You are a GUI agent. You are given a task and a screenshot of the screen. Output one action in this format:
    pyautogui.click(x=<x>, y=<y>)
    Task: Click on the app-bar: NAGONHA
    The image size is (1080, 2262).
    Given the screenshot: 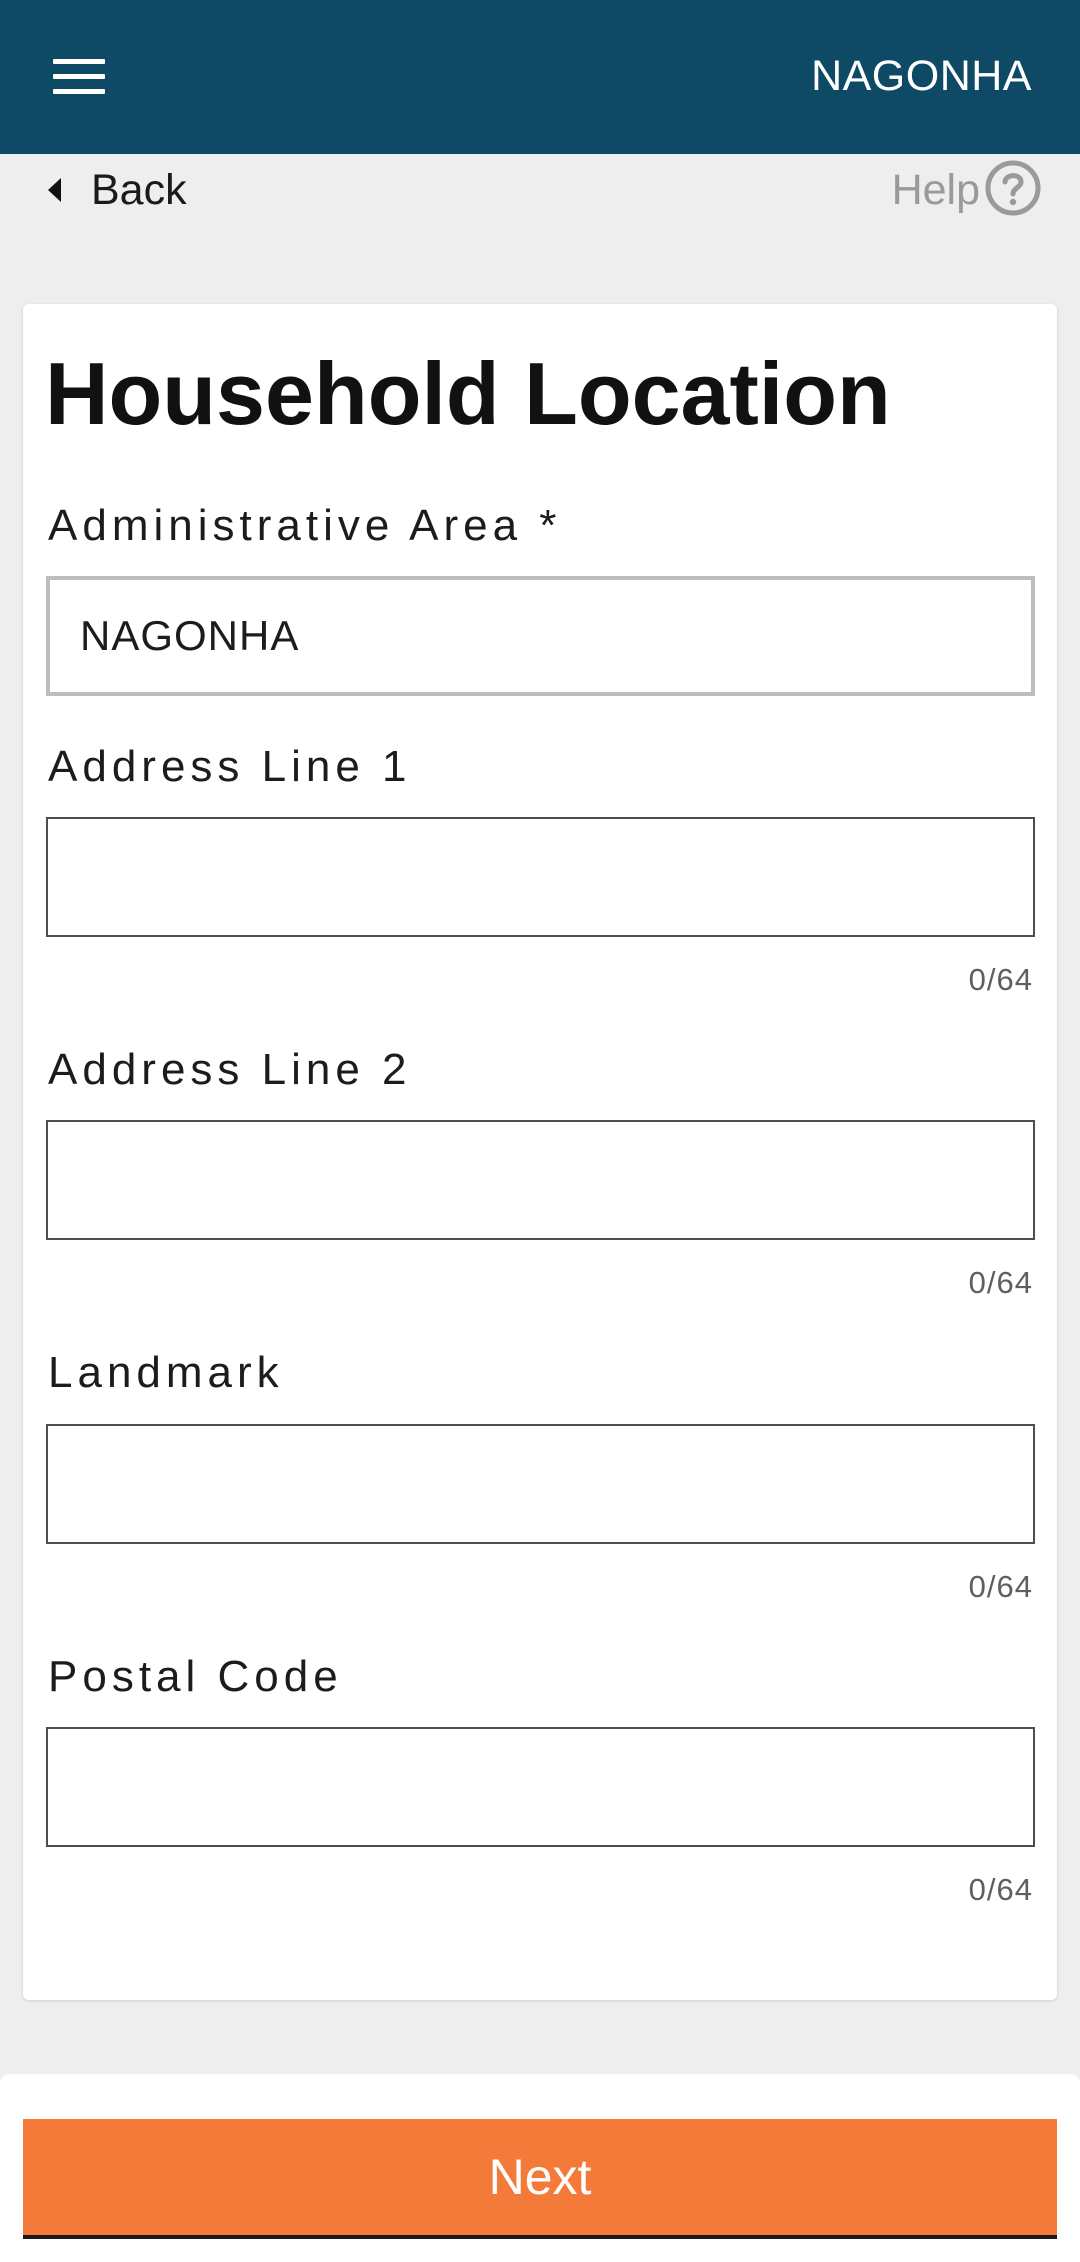 What is the action you would take?
    pyautogui.click(x=540, y=77)
    